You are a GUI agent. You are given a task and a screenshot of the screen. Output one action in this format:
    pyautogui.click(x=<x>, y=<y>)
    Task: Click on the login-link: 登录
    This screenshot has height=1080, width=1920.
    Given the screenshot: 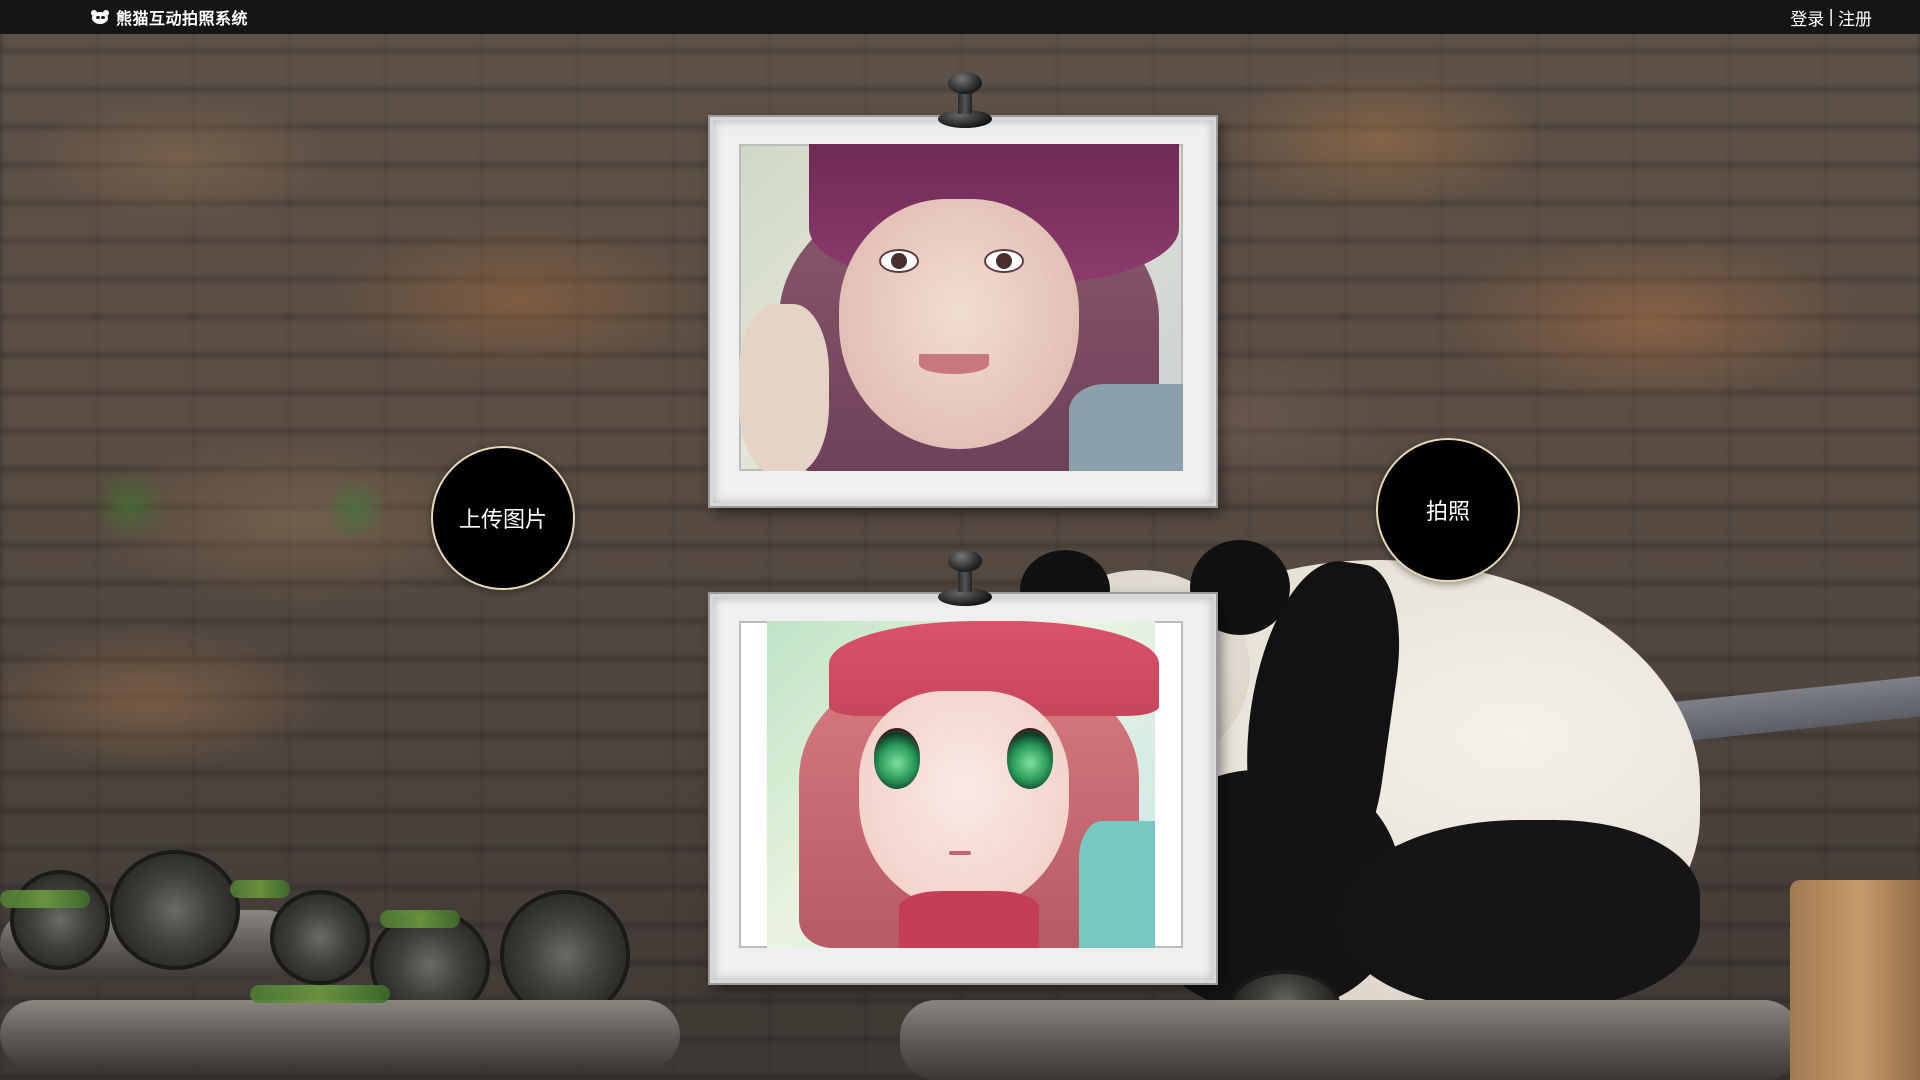 What is the action you would take?
    pyautogui.click(x=1807, y=17)
    